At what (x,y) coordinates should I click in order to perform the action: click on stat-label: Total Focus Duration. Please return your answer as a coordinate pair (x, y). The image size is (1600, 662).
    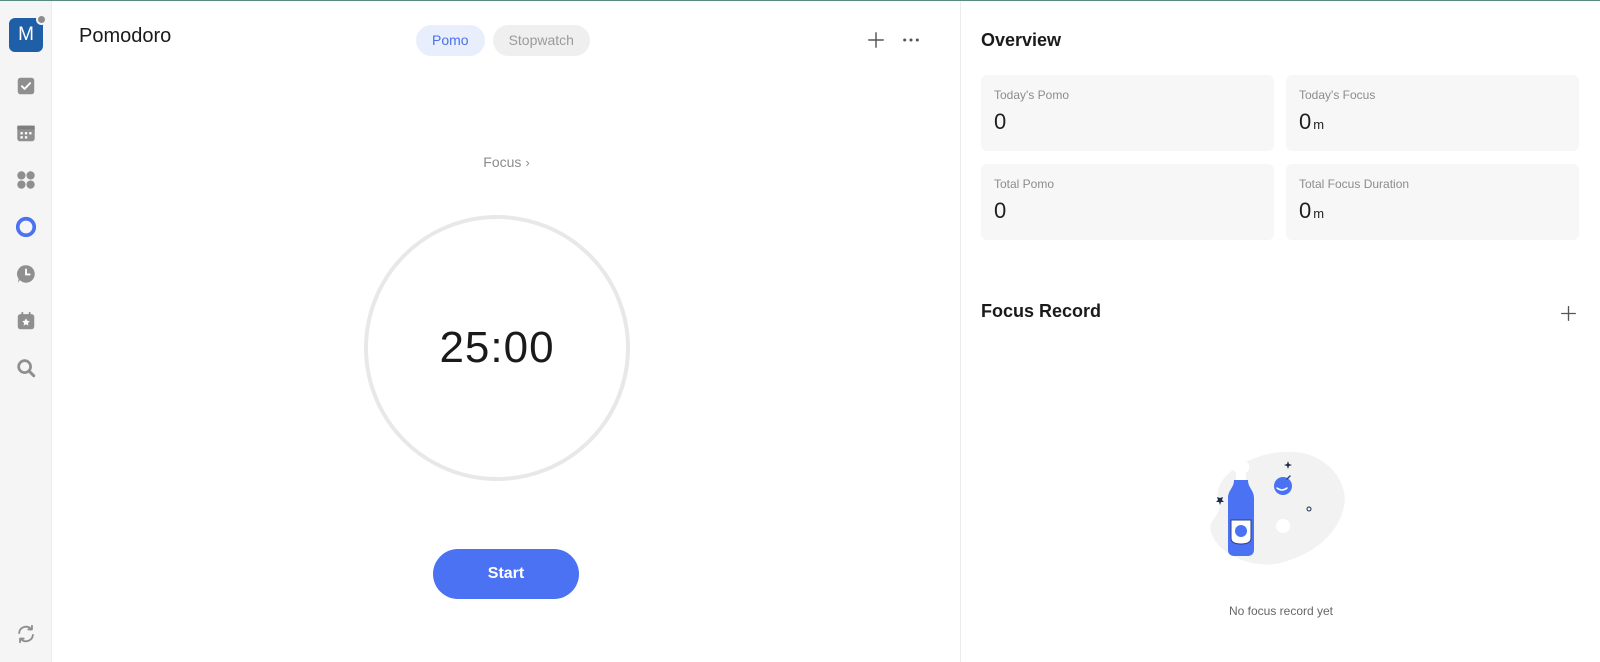
    Looking at the image, I should click on (1354, 184).